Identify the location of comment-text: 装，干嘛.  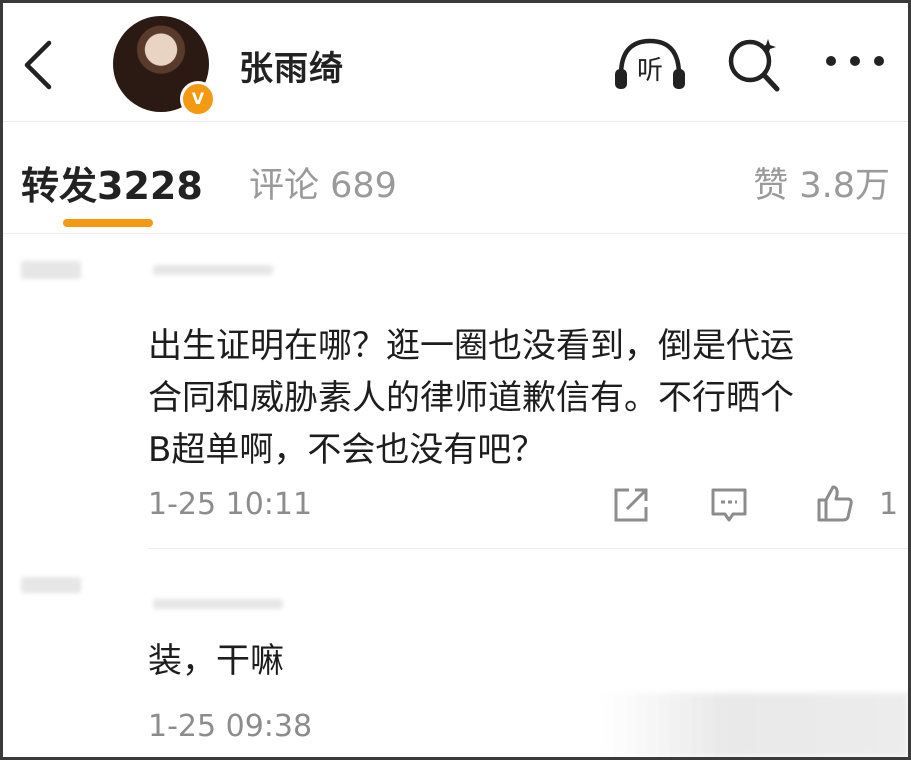
(216, 661).